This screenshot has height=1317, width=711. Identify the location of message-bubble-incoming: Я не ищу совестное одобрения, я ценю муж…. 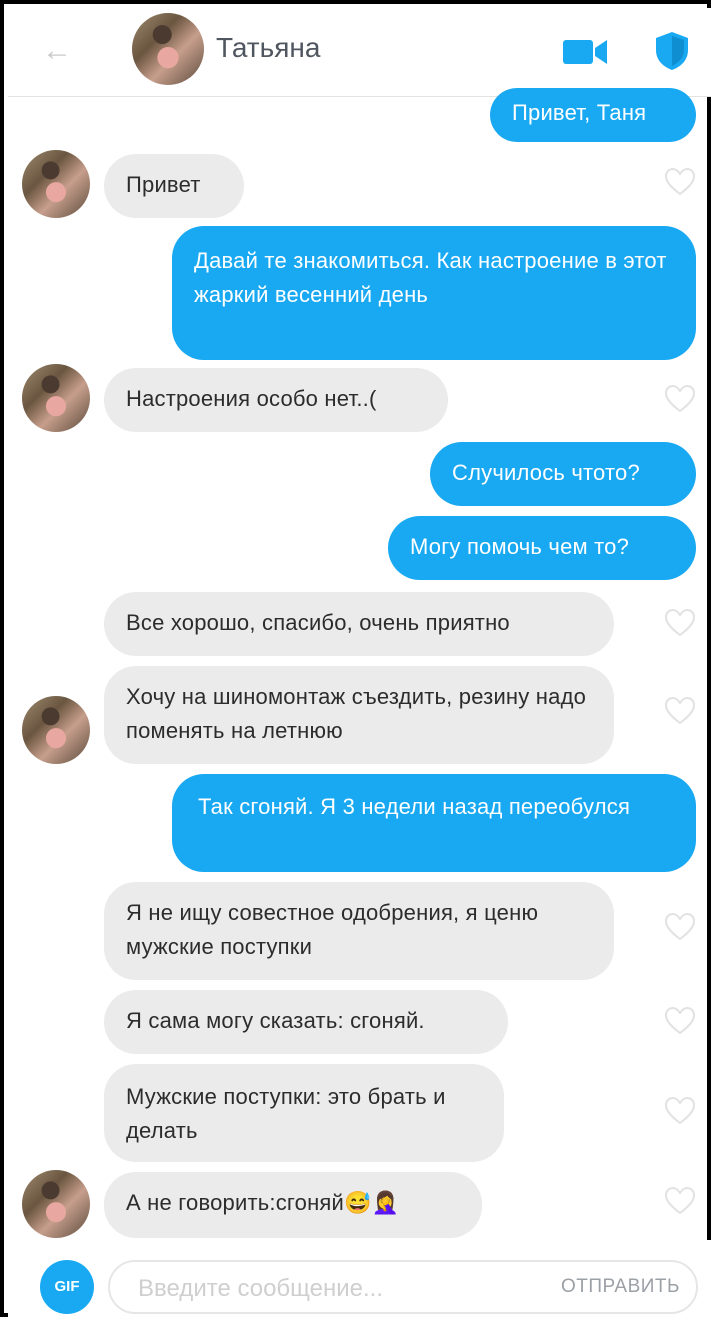
(359, 931).